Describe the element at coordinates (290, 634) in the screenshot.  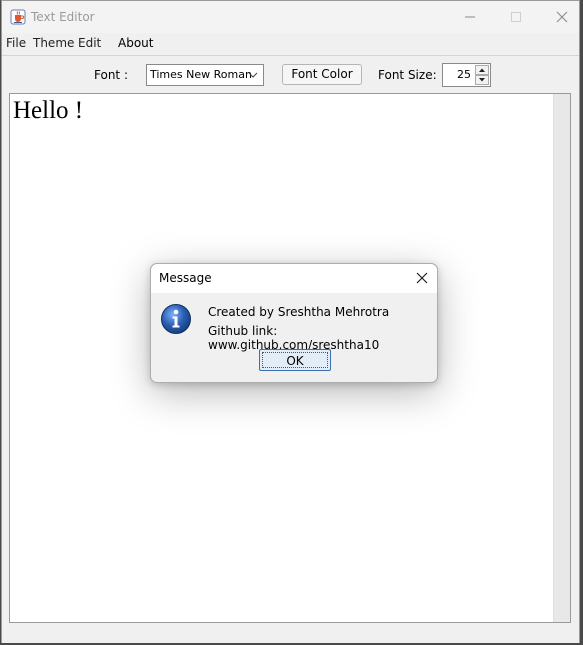
I see `bottom-bar` at that location.